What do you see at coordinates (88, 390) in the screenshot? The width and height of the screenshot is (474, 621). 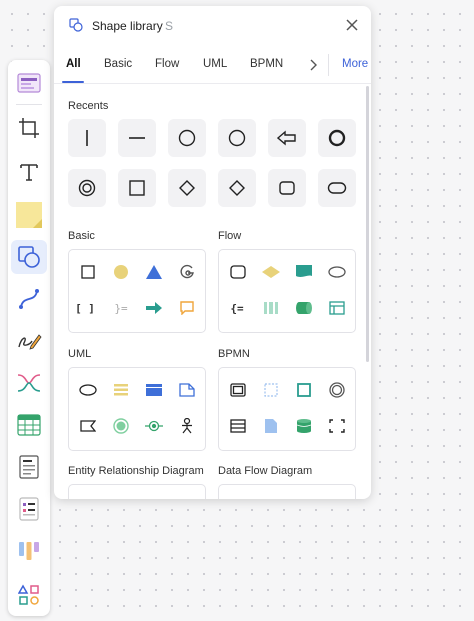 I see `uml-ellipse` at bounding box center [88, 390].